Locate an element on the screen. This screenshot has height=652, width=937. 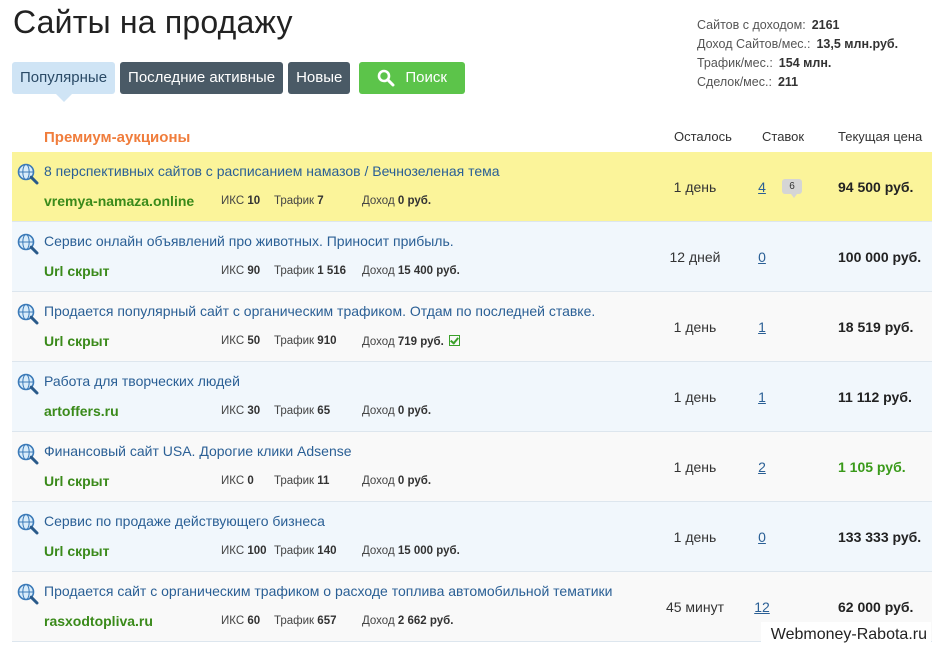
listing-traffic: Трафик 7 is located at coordinates (299, 201).